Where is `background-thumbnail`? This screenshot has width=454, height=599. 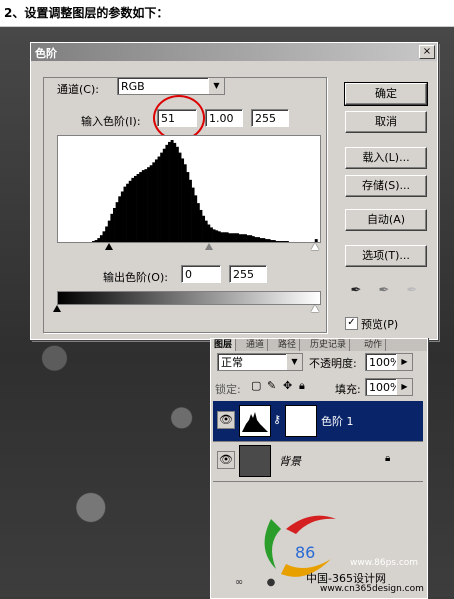 background-thumbnail is located at coordinates (255, 461).